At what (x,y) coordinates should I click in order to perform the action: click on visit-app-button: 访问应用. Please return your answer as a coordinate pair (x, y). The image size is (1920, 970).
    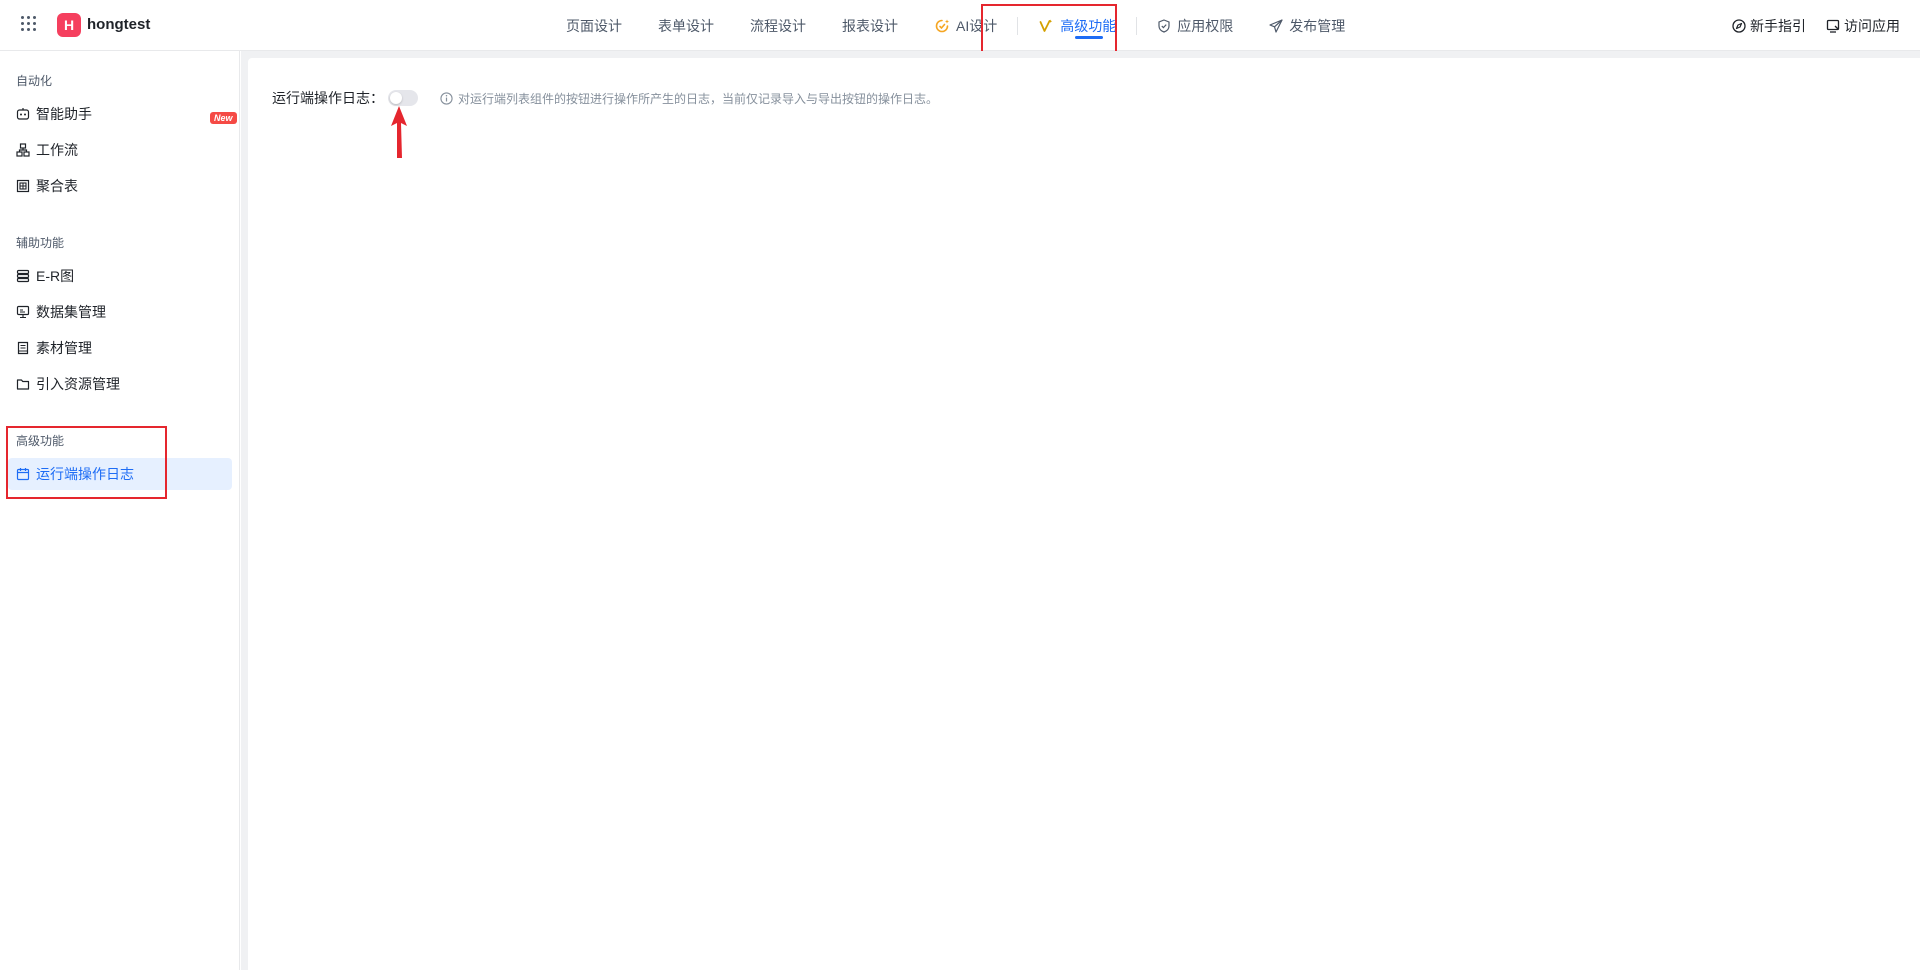
    Looking at the image, I should click on (1863, 26).